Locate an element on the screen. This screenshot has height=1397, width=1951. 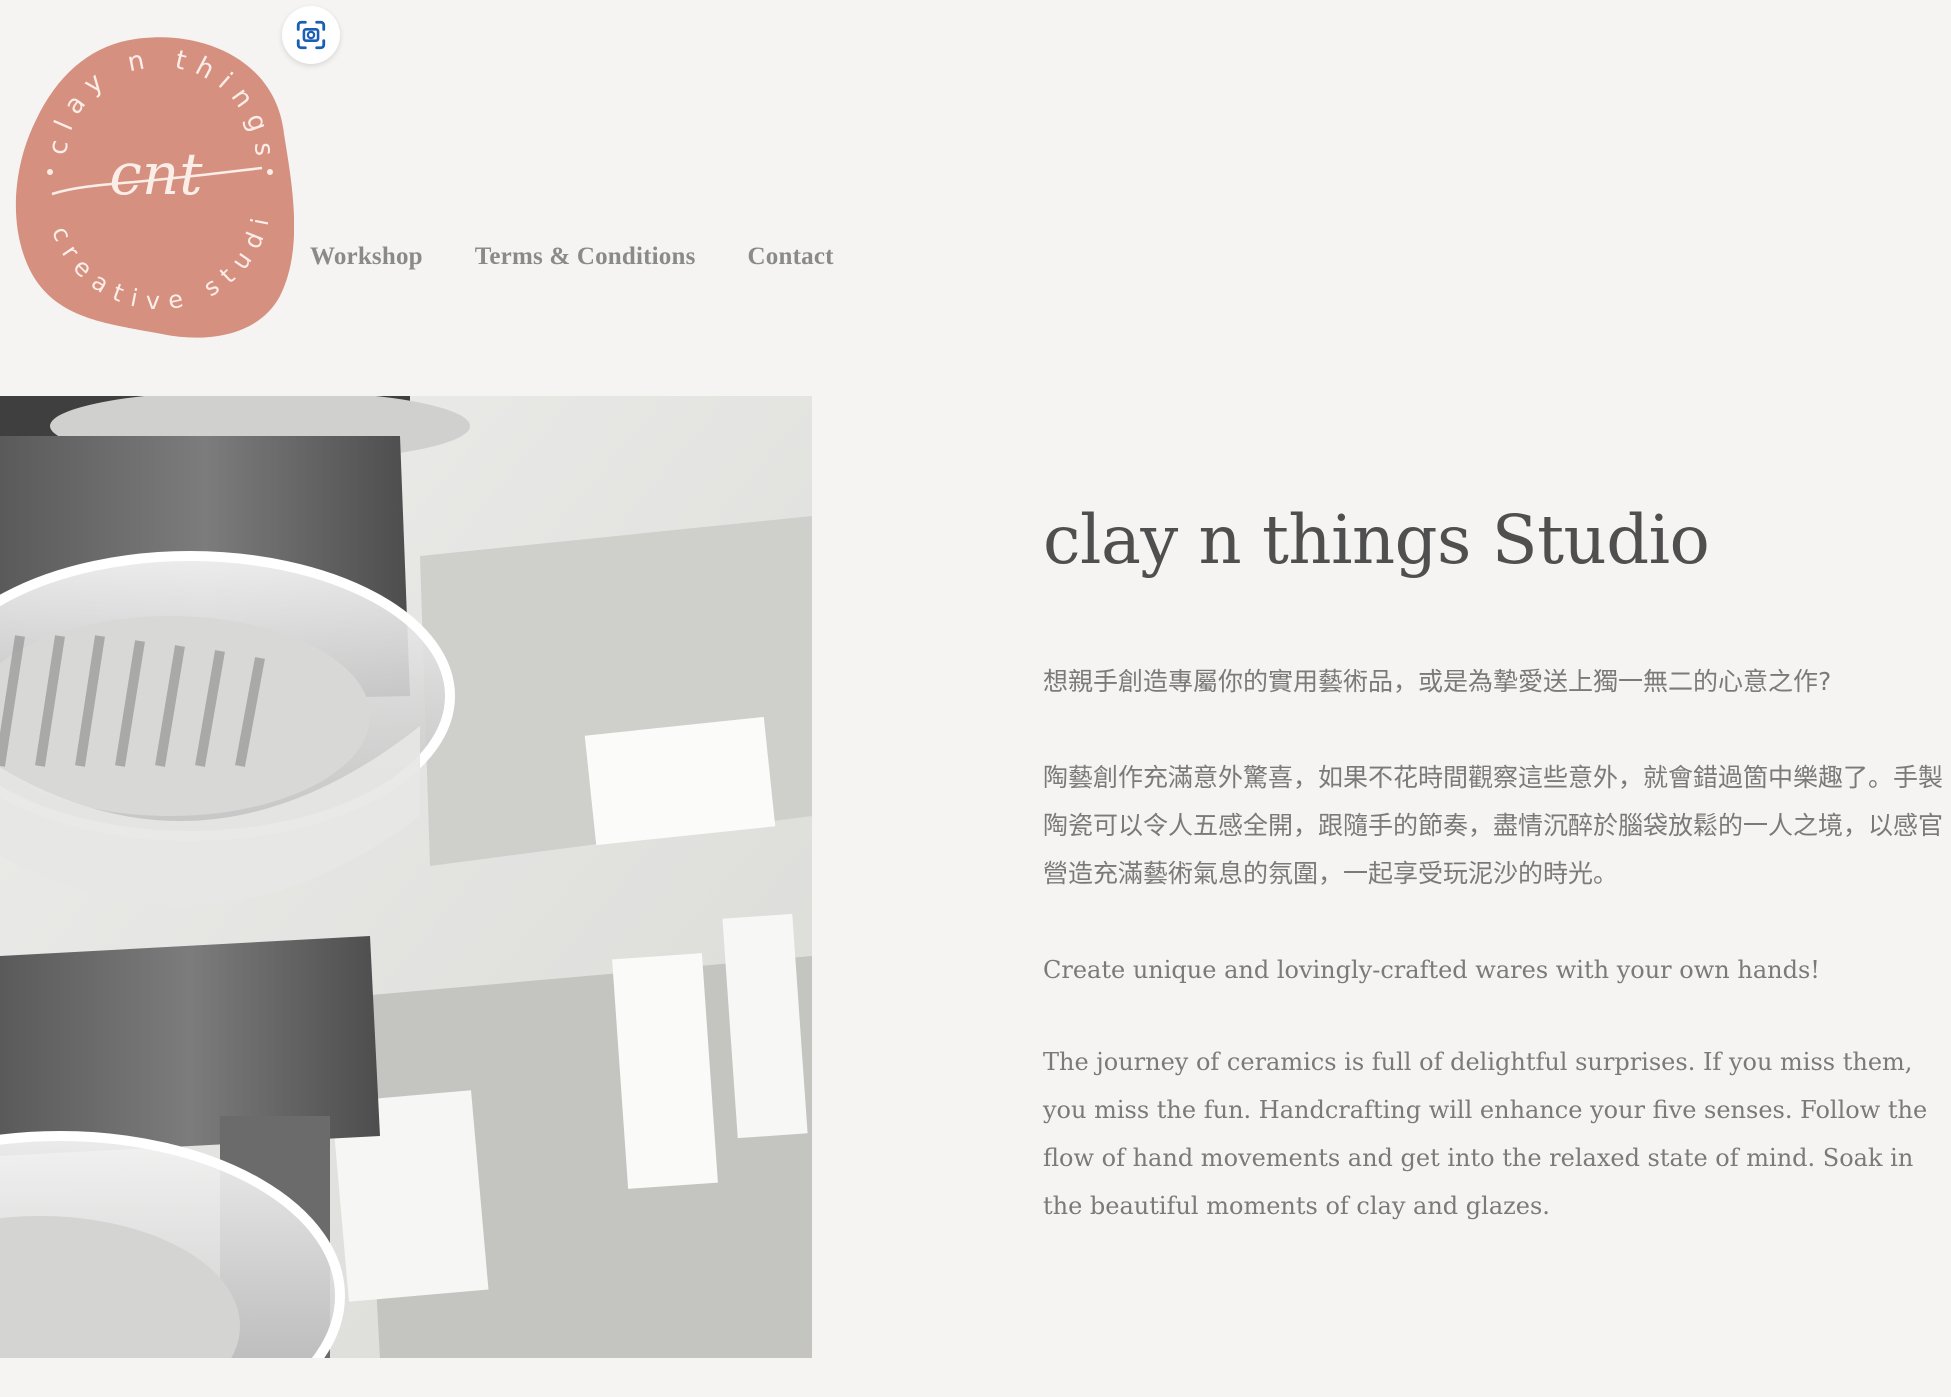
nav-link-workshop: Workshop is located at coordinates (366, 257).